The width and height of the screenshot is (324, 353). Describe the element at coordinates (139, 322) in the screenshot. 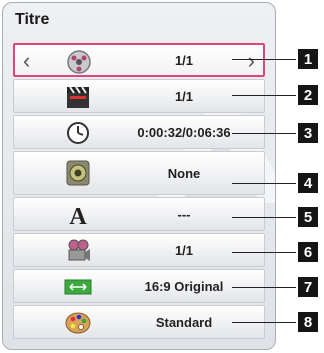

I see `picture-mode-row: Standard` at that location.